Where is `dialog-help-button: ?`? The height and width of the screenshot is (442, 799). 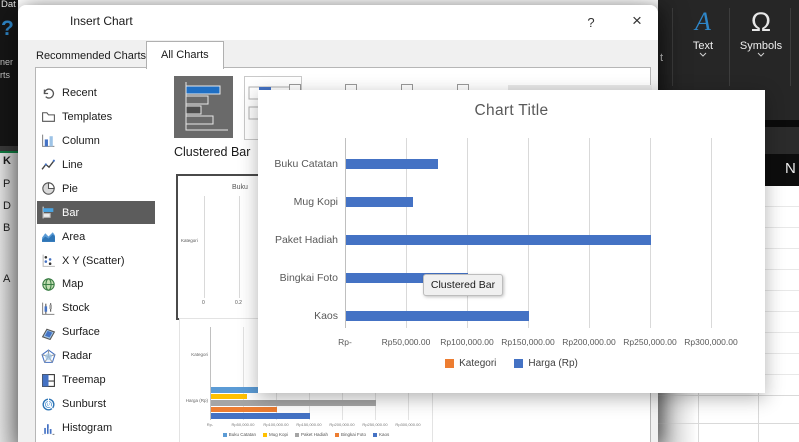
dialog-help-button: ? is located at coordinates (591, 23).